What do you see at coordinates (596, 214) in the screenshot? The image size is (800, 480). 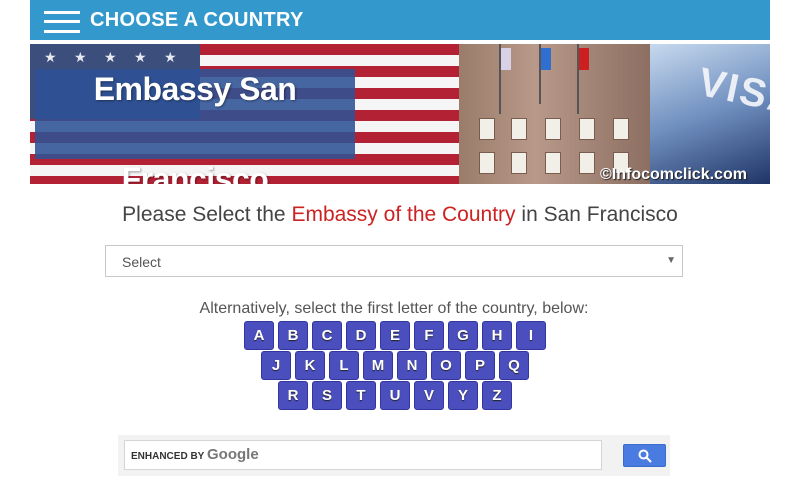 I see `heading-suffix: in San Francisco` at bounding box center [596, 214].